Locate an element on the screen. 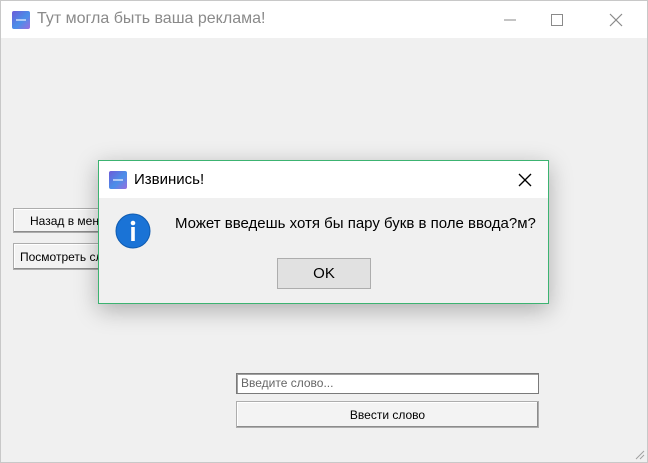  app-icon is located at coordinates (21, 20).